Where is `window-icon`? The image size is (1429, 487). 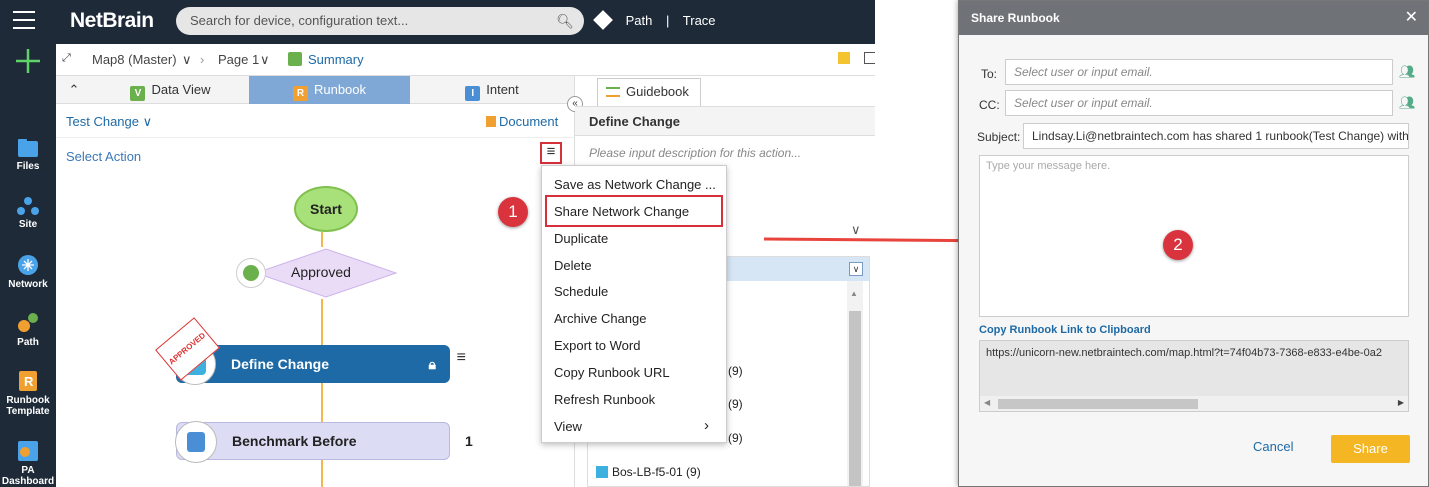 window-icon is located at coordinates (869, 58).